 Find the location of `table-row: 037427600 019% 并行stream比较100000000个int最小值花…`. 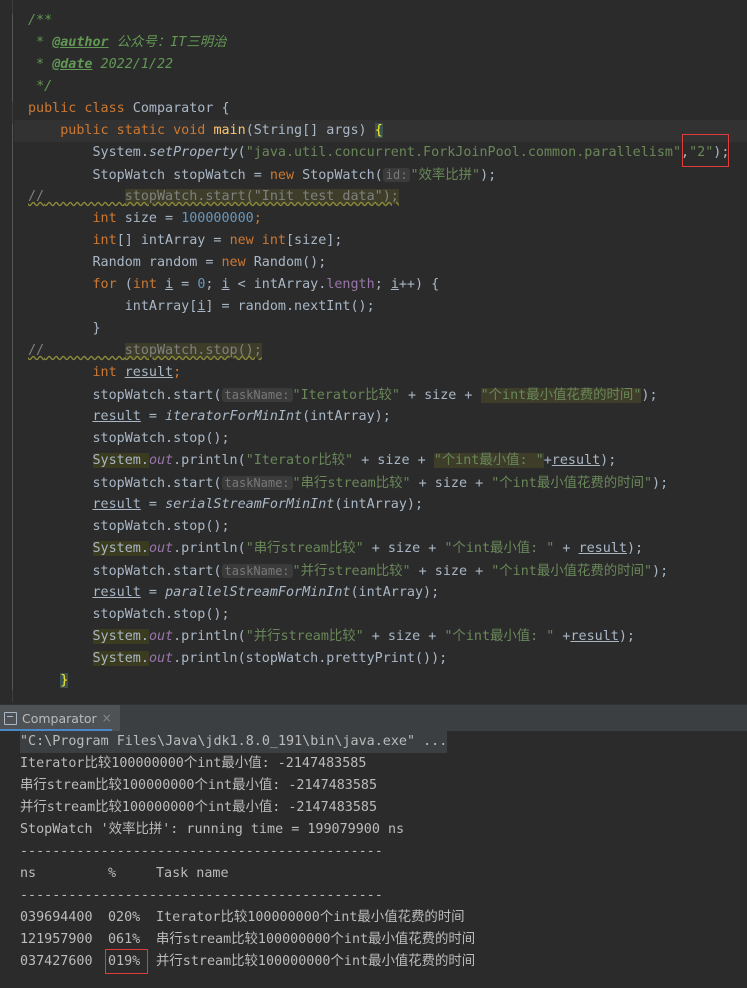

table-row: 037427600 019% 并行stream比较100000000个int最小值花… is located at coordinates (247, 962).